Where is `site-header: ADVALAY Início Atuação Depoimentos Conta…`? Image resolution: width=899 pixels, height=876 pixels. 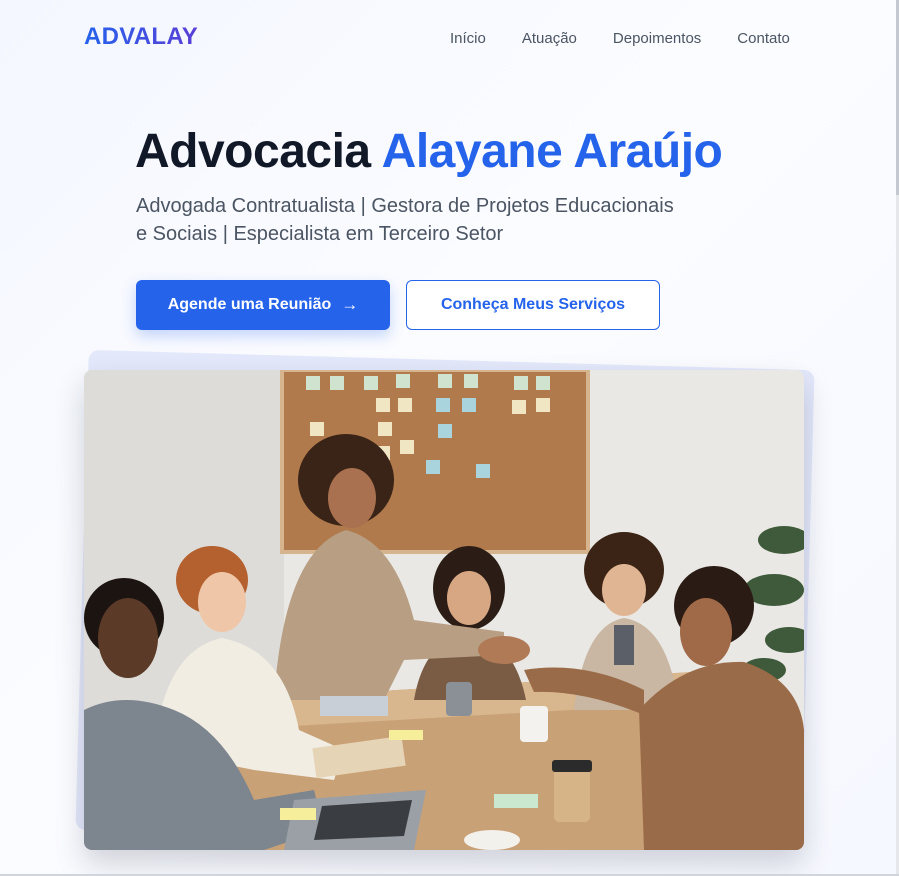 site-header: ADVALAY Início Atuação Depoimentos Conta… is located at coordinates (449, 38).